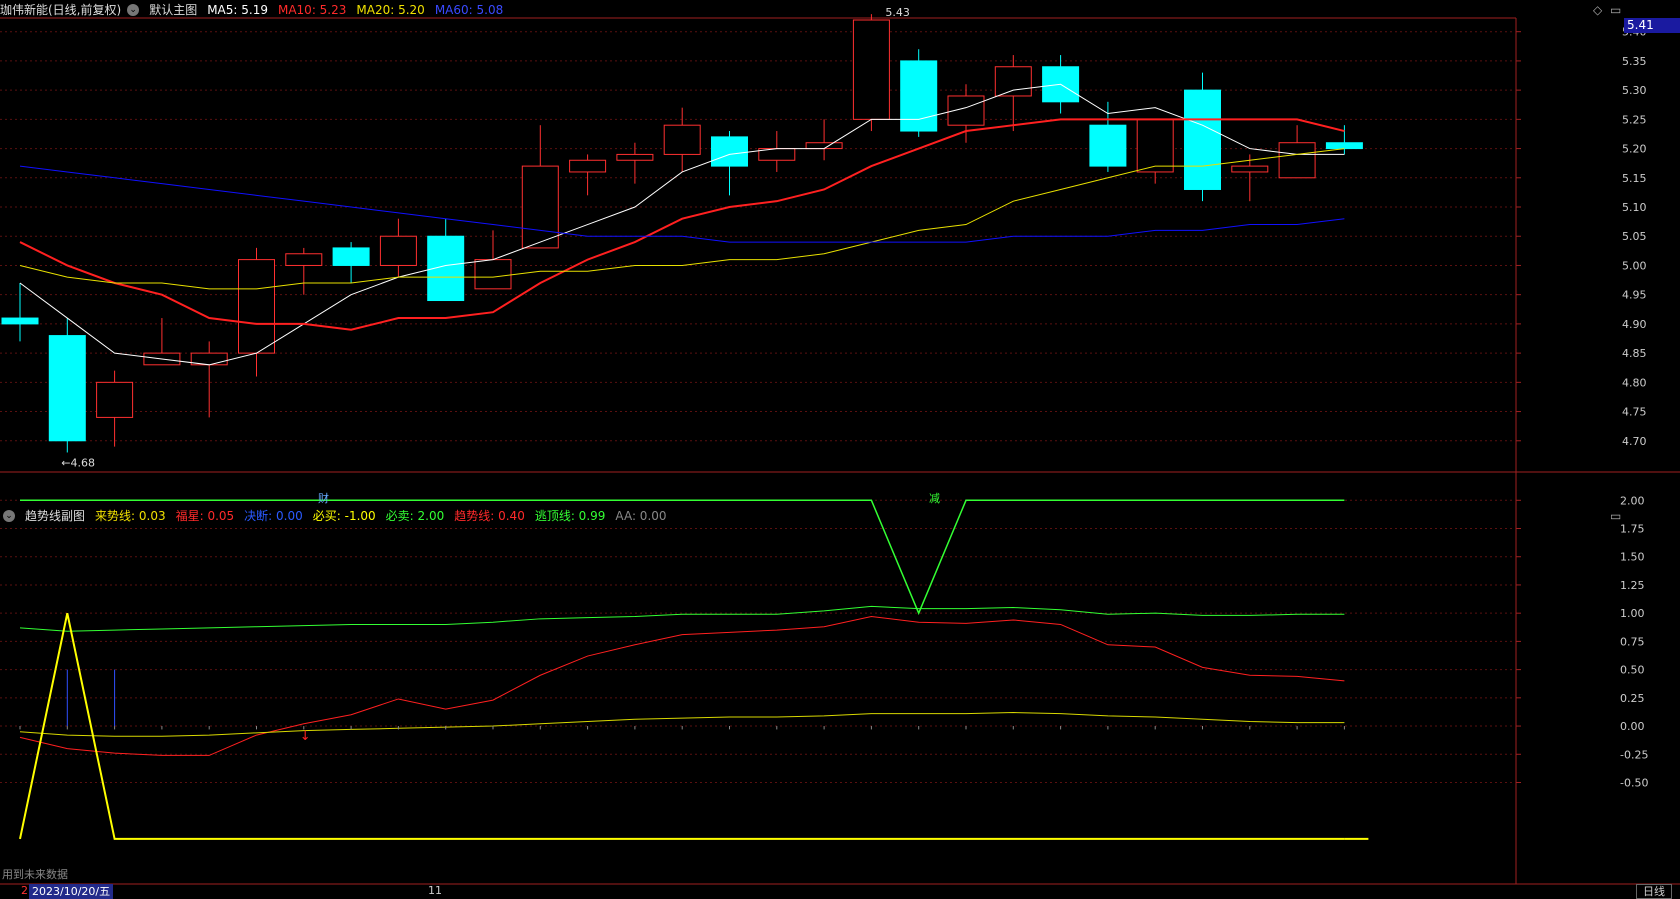 The width and height of the screenshot is (1680, 899). What do you see at coordinates (78, 462) in the screenshot?
I see `low-price-marker: ←4.68` at bounding box center [78, 462].